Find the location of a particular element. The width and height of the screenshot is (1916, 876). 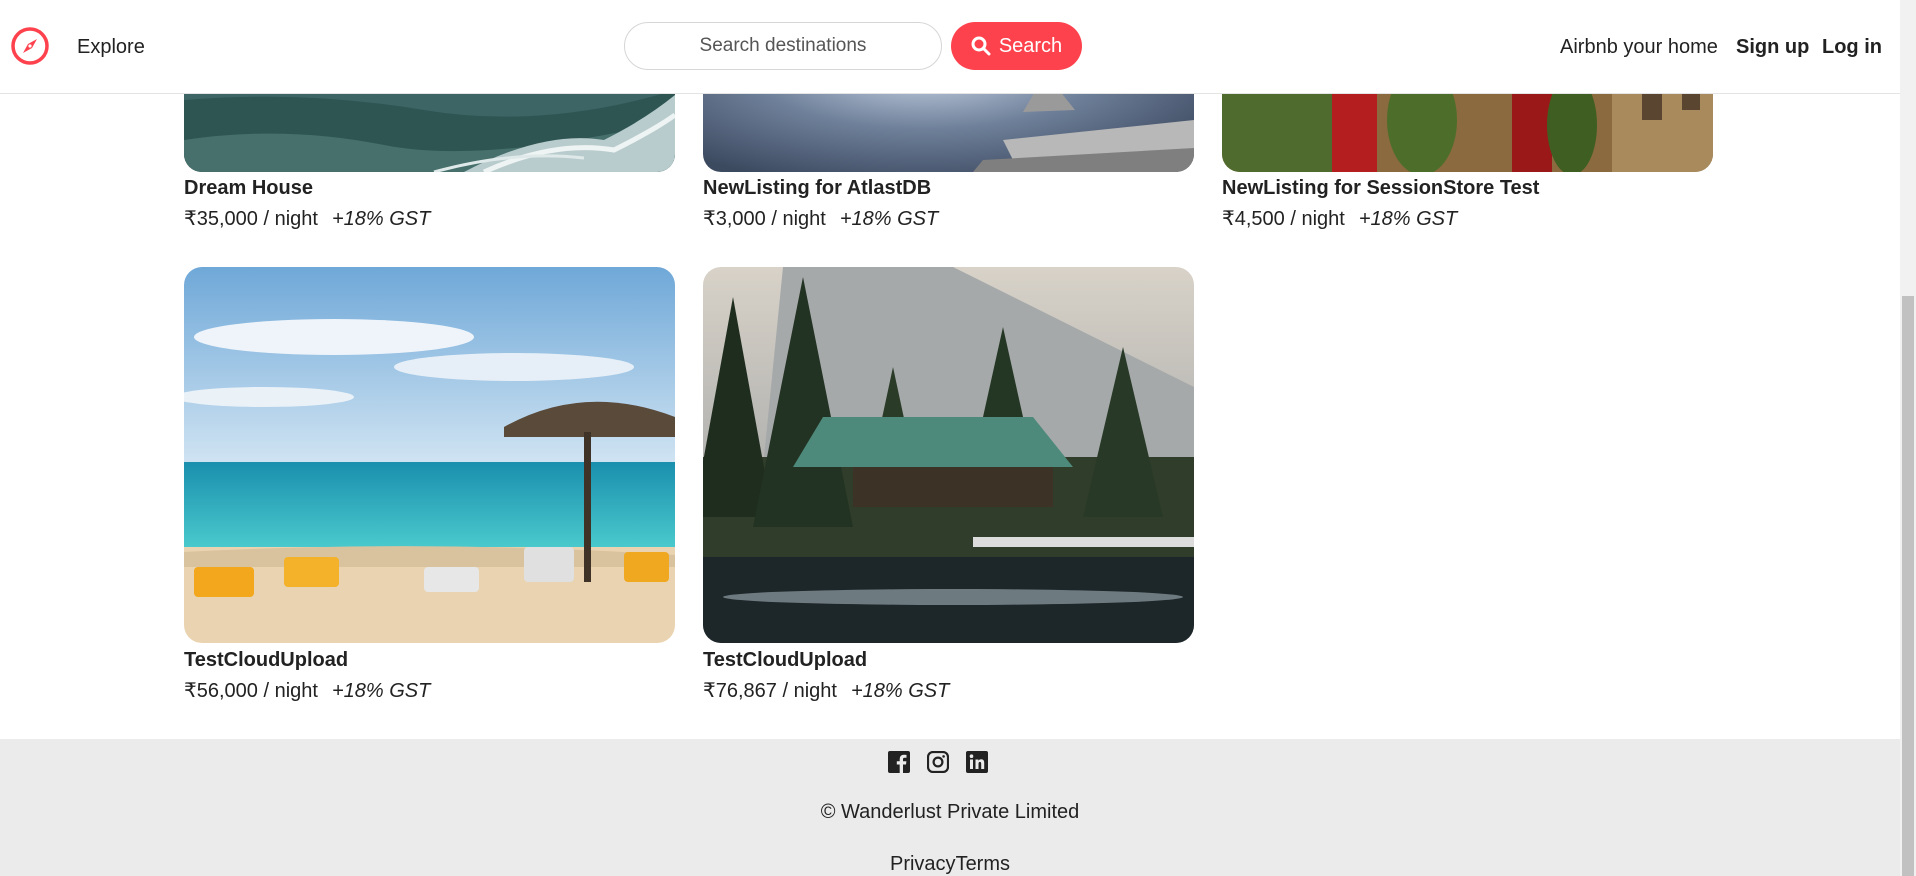

page-scrollbar is located at coordinates (1908, 438).